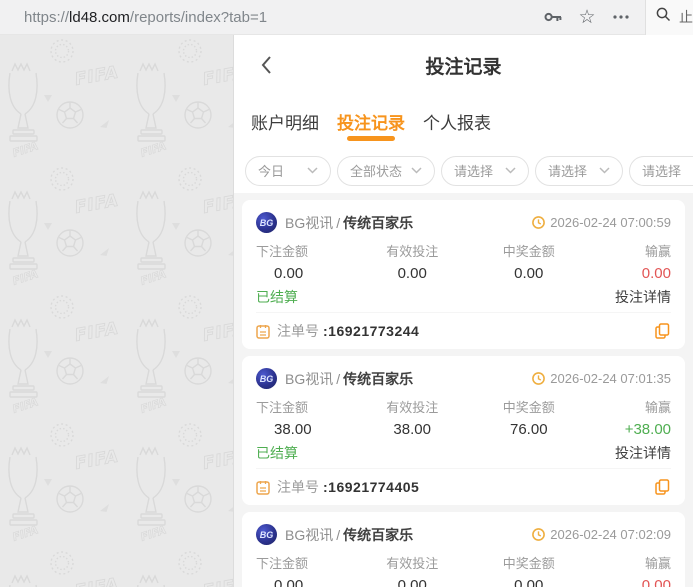  I want to click on value-bet-amount: 38.00, so click(293, 429).